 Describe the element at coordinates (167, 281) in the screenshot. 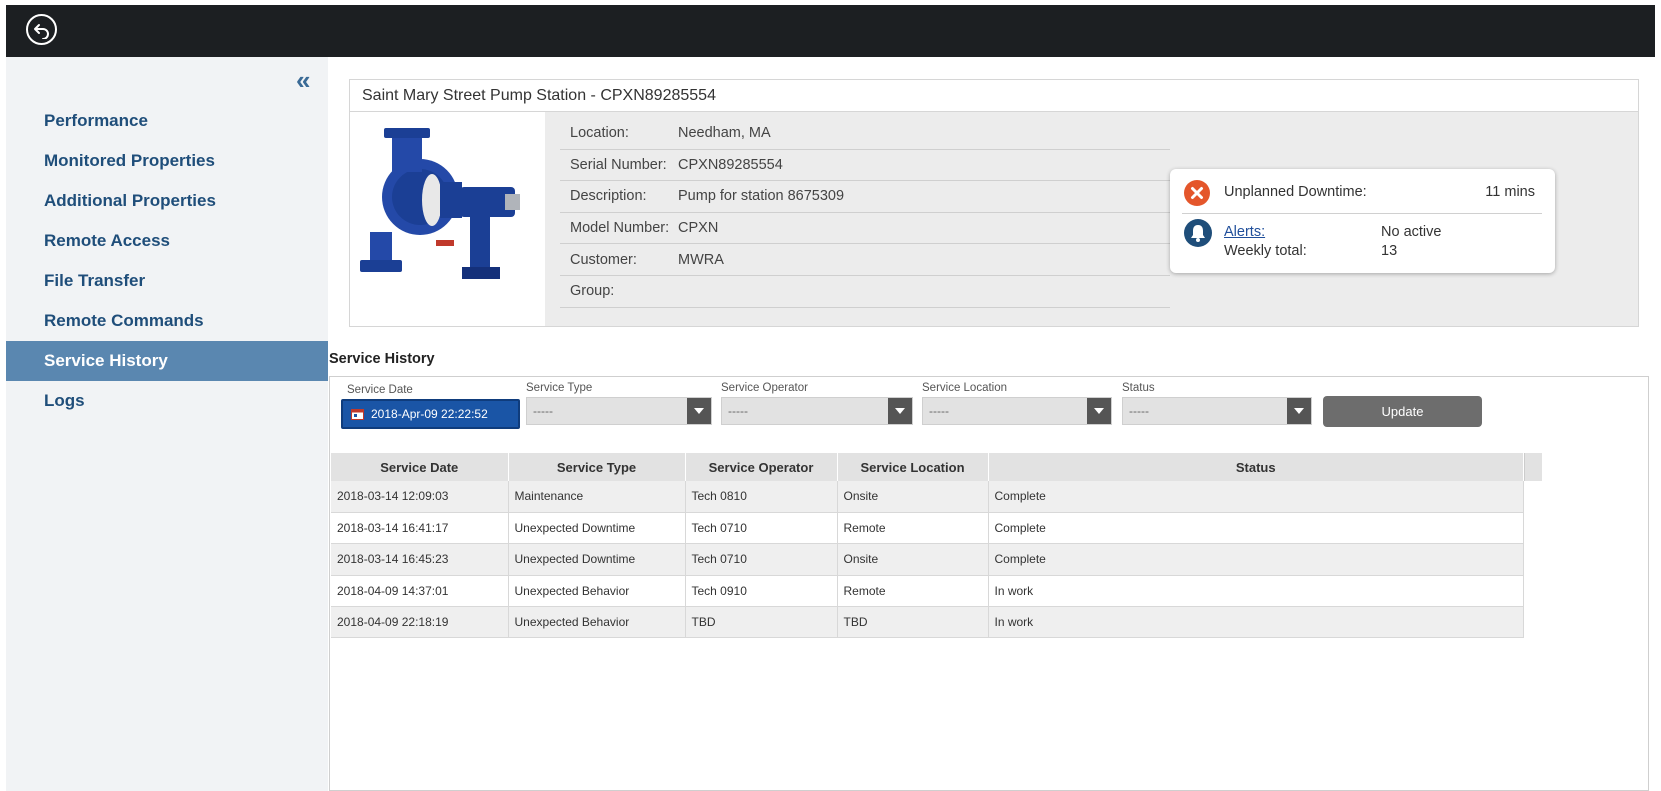

I see `sidebar-item-file-transfer: File Transfer` at that location.